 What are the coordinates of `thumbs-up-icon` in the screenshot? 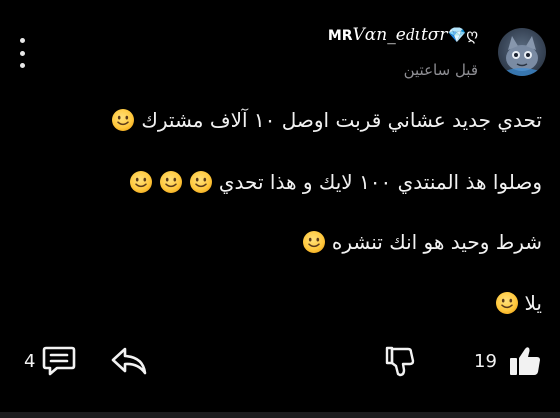 It's located at (524, 361).